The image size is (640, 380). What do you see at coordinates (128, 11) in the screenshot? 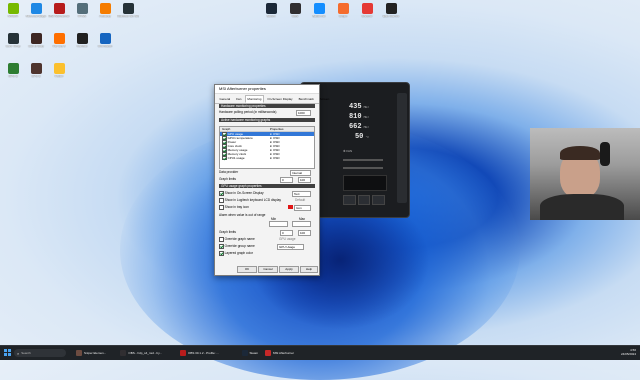
I see `desktop-icon-5: Rainbow Six Siege` at bounding box center [128, 11].